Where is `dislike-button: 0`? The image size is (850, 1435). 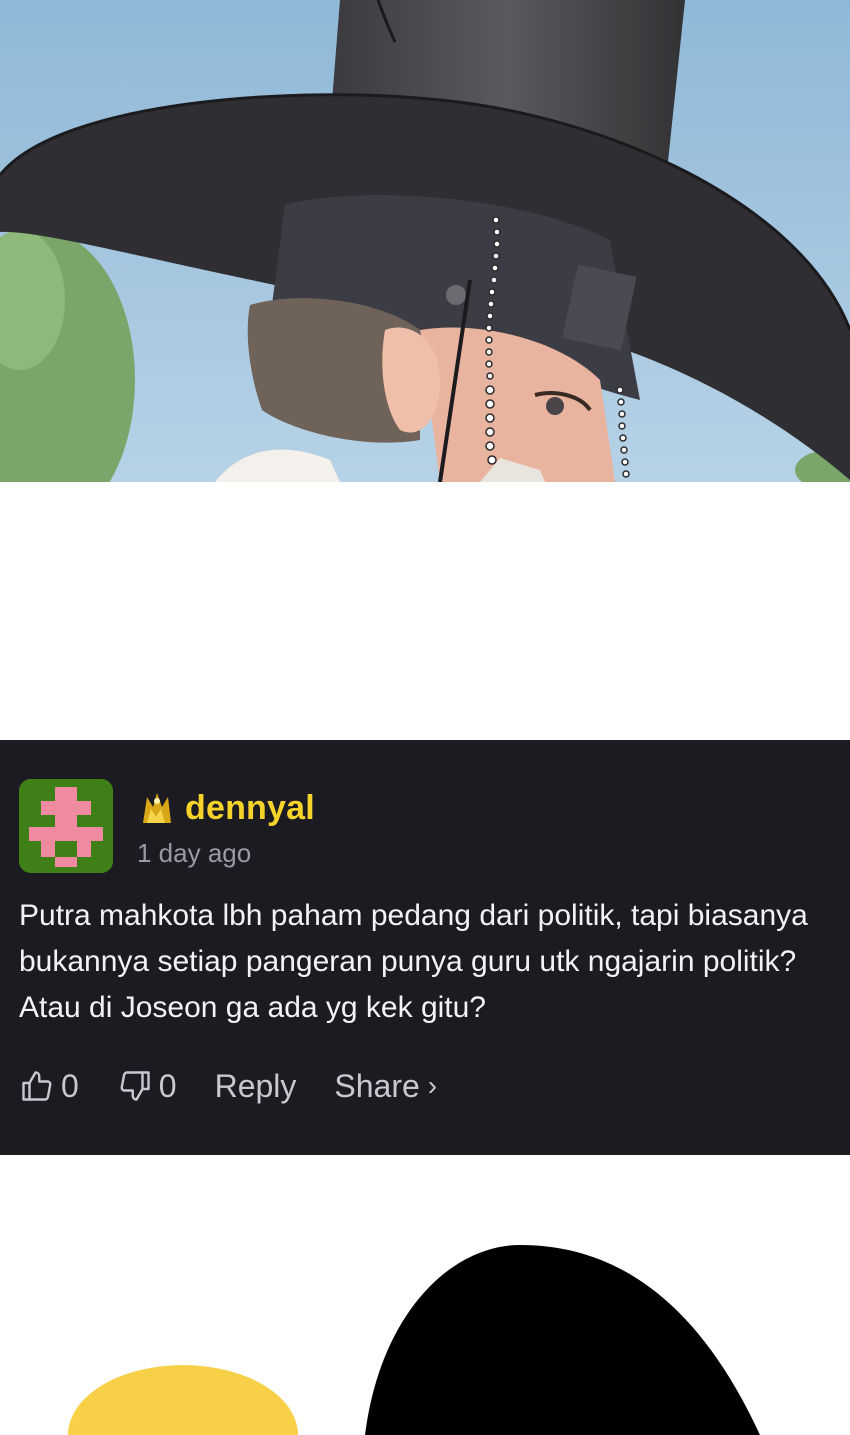 dislike-button: 0 is located at coordinates (147, 1086).